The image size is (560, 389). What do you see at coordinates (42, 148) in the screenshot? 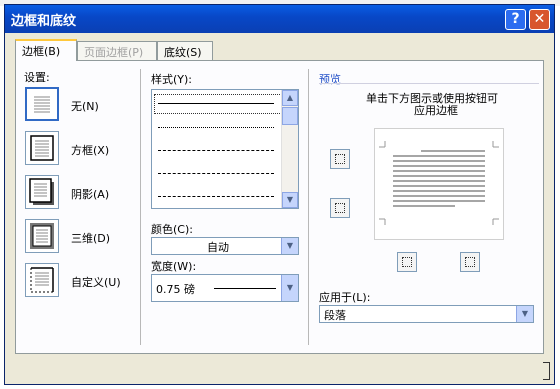
I see `setting-box-icon` at bounding box center [42, 148].